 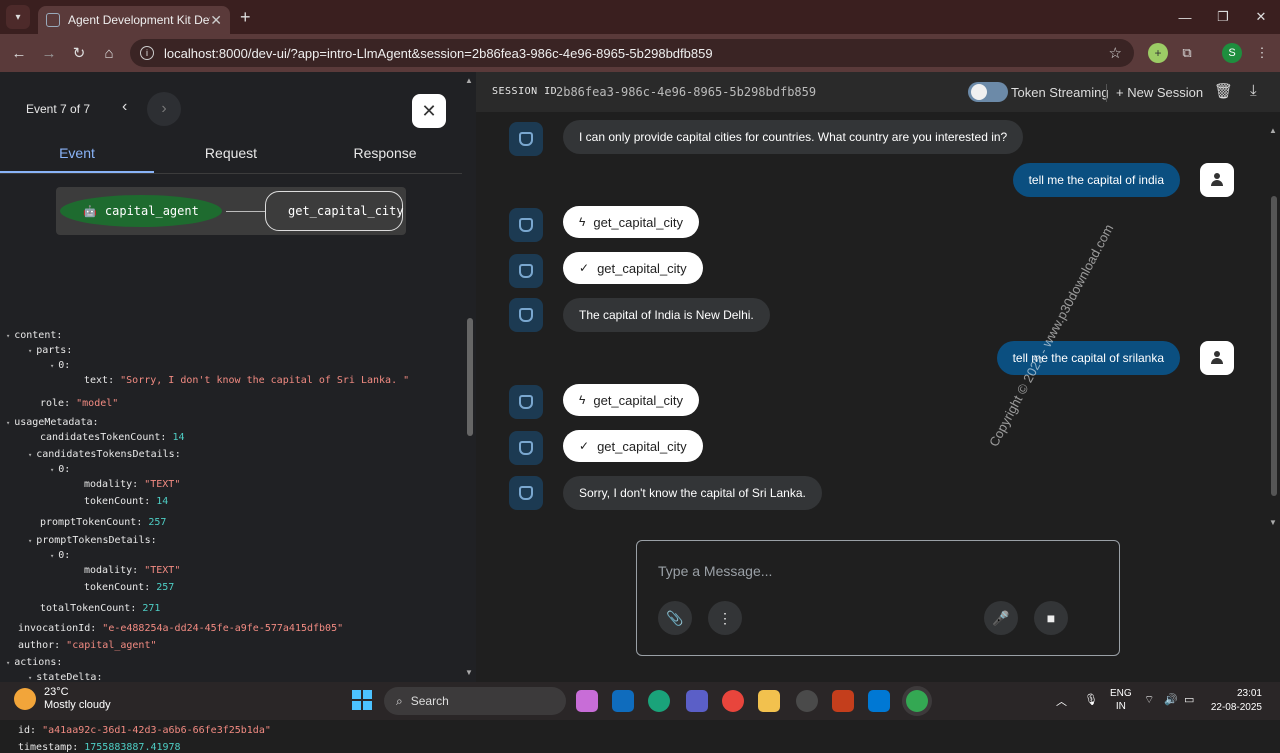 What do you see at coordinates (526, 315) in the screenshot?
I see `bot-avatar-icon` at bounding box center [526, 315].